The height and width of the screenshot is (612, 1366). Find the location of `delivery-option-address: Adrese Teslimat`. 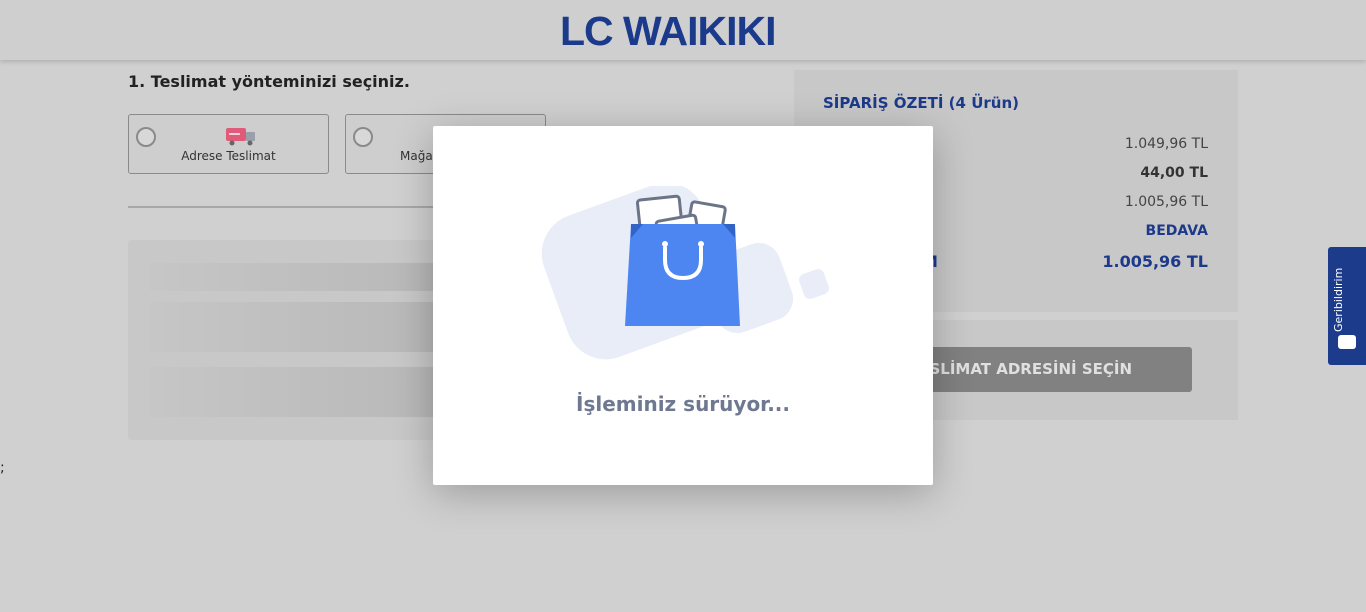

delivery-option-address: Adrese Teslimat is located at coordinates (228, 144).